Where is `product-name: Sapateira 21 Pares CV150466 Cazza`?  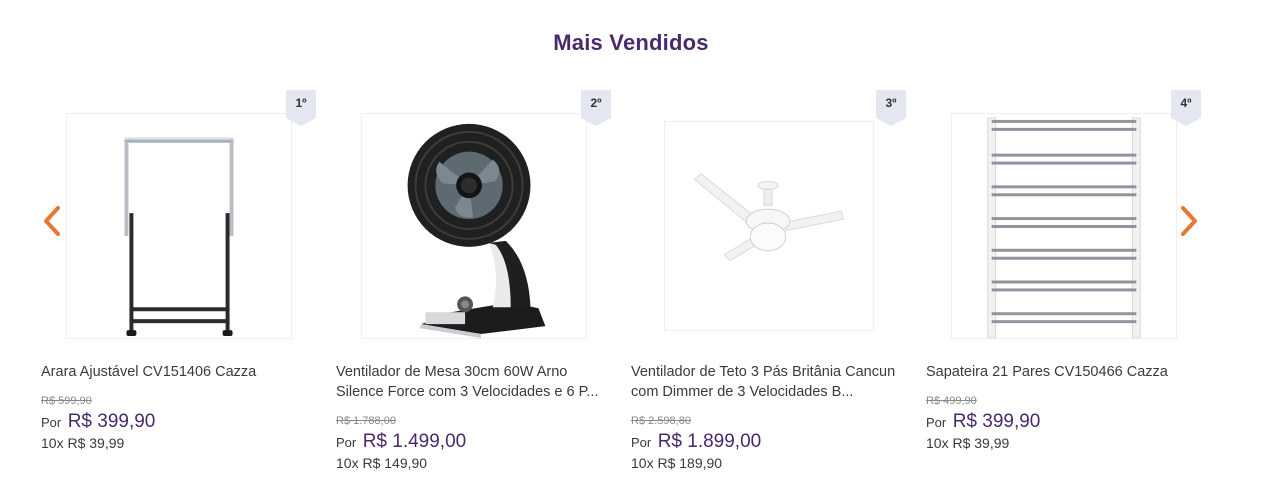
product-name: Sapateira 21 Pares CV150466 Cazza is located at coordinates (1063, 372).